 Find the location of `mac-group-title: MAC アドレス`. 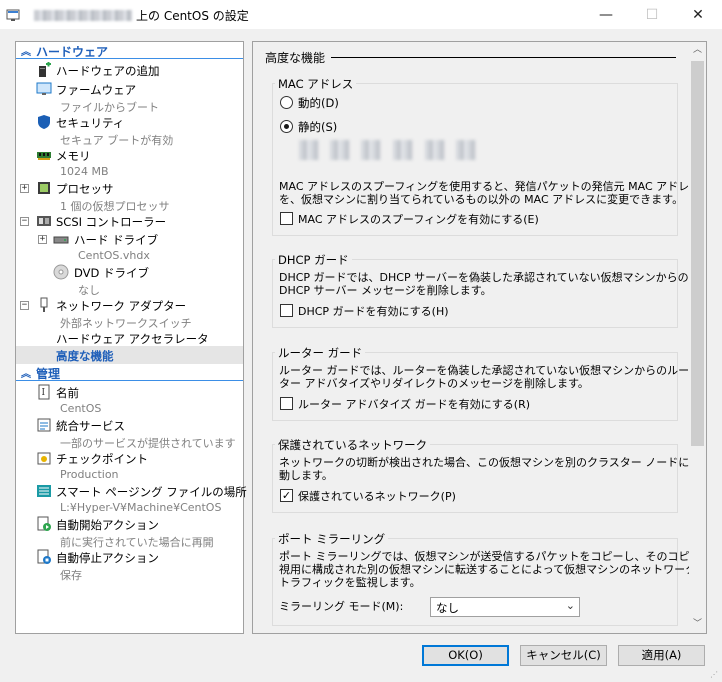

mac-group-title: MAC アドレス is located at coordinates (316, 84).